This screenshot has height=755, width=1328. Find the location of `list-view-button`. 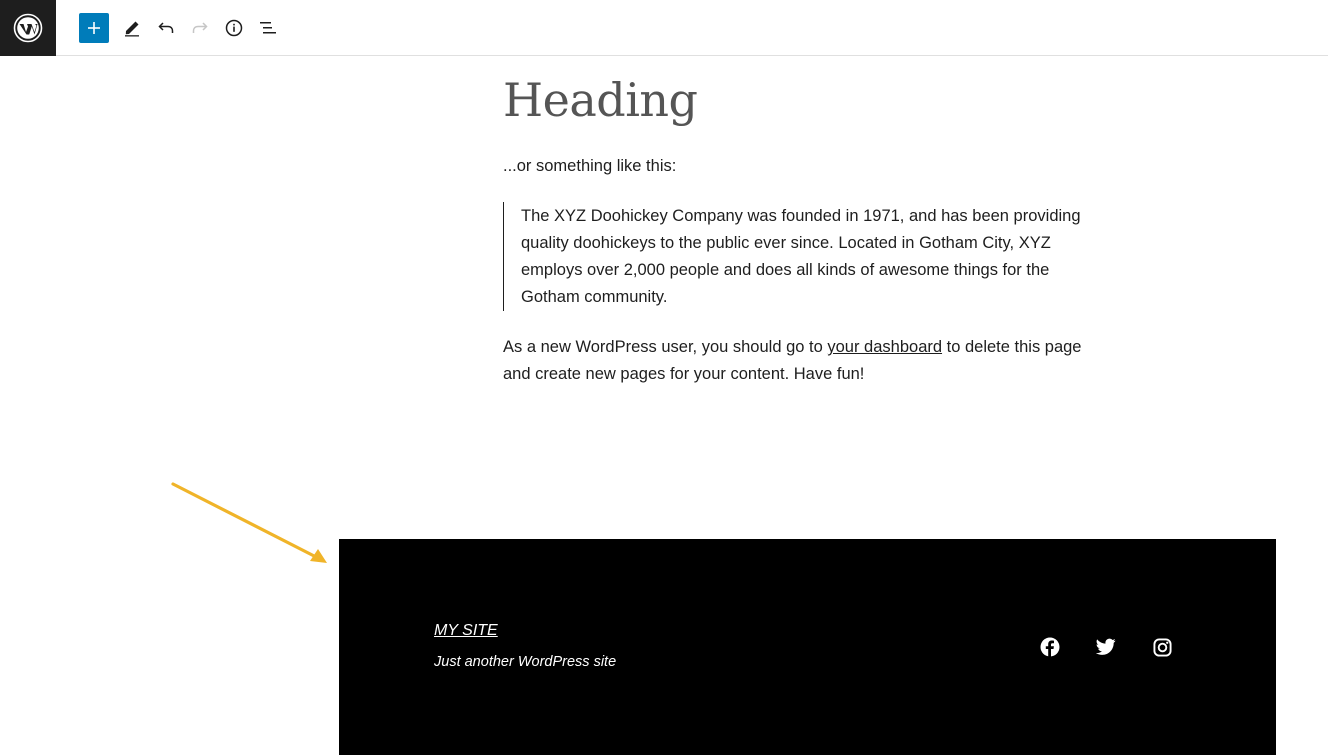

list-view-button is located at coordinates (268, 28).